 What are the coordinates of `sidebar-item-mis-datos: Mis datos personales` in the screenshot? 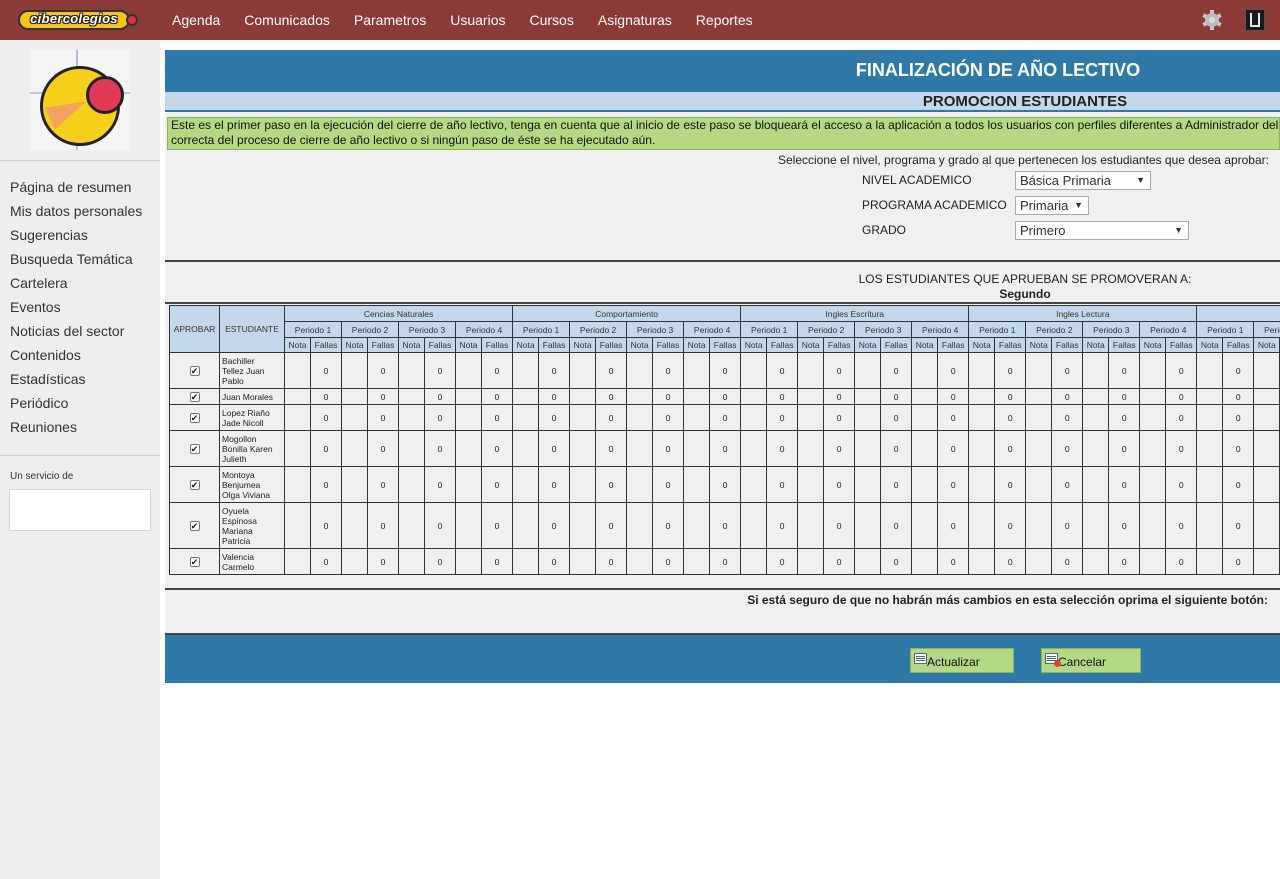 It's located at (76, 214).